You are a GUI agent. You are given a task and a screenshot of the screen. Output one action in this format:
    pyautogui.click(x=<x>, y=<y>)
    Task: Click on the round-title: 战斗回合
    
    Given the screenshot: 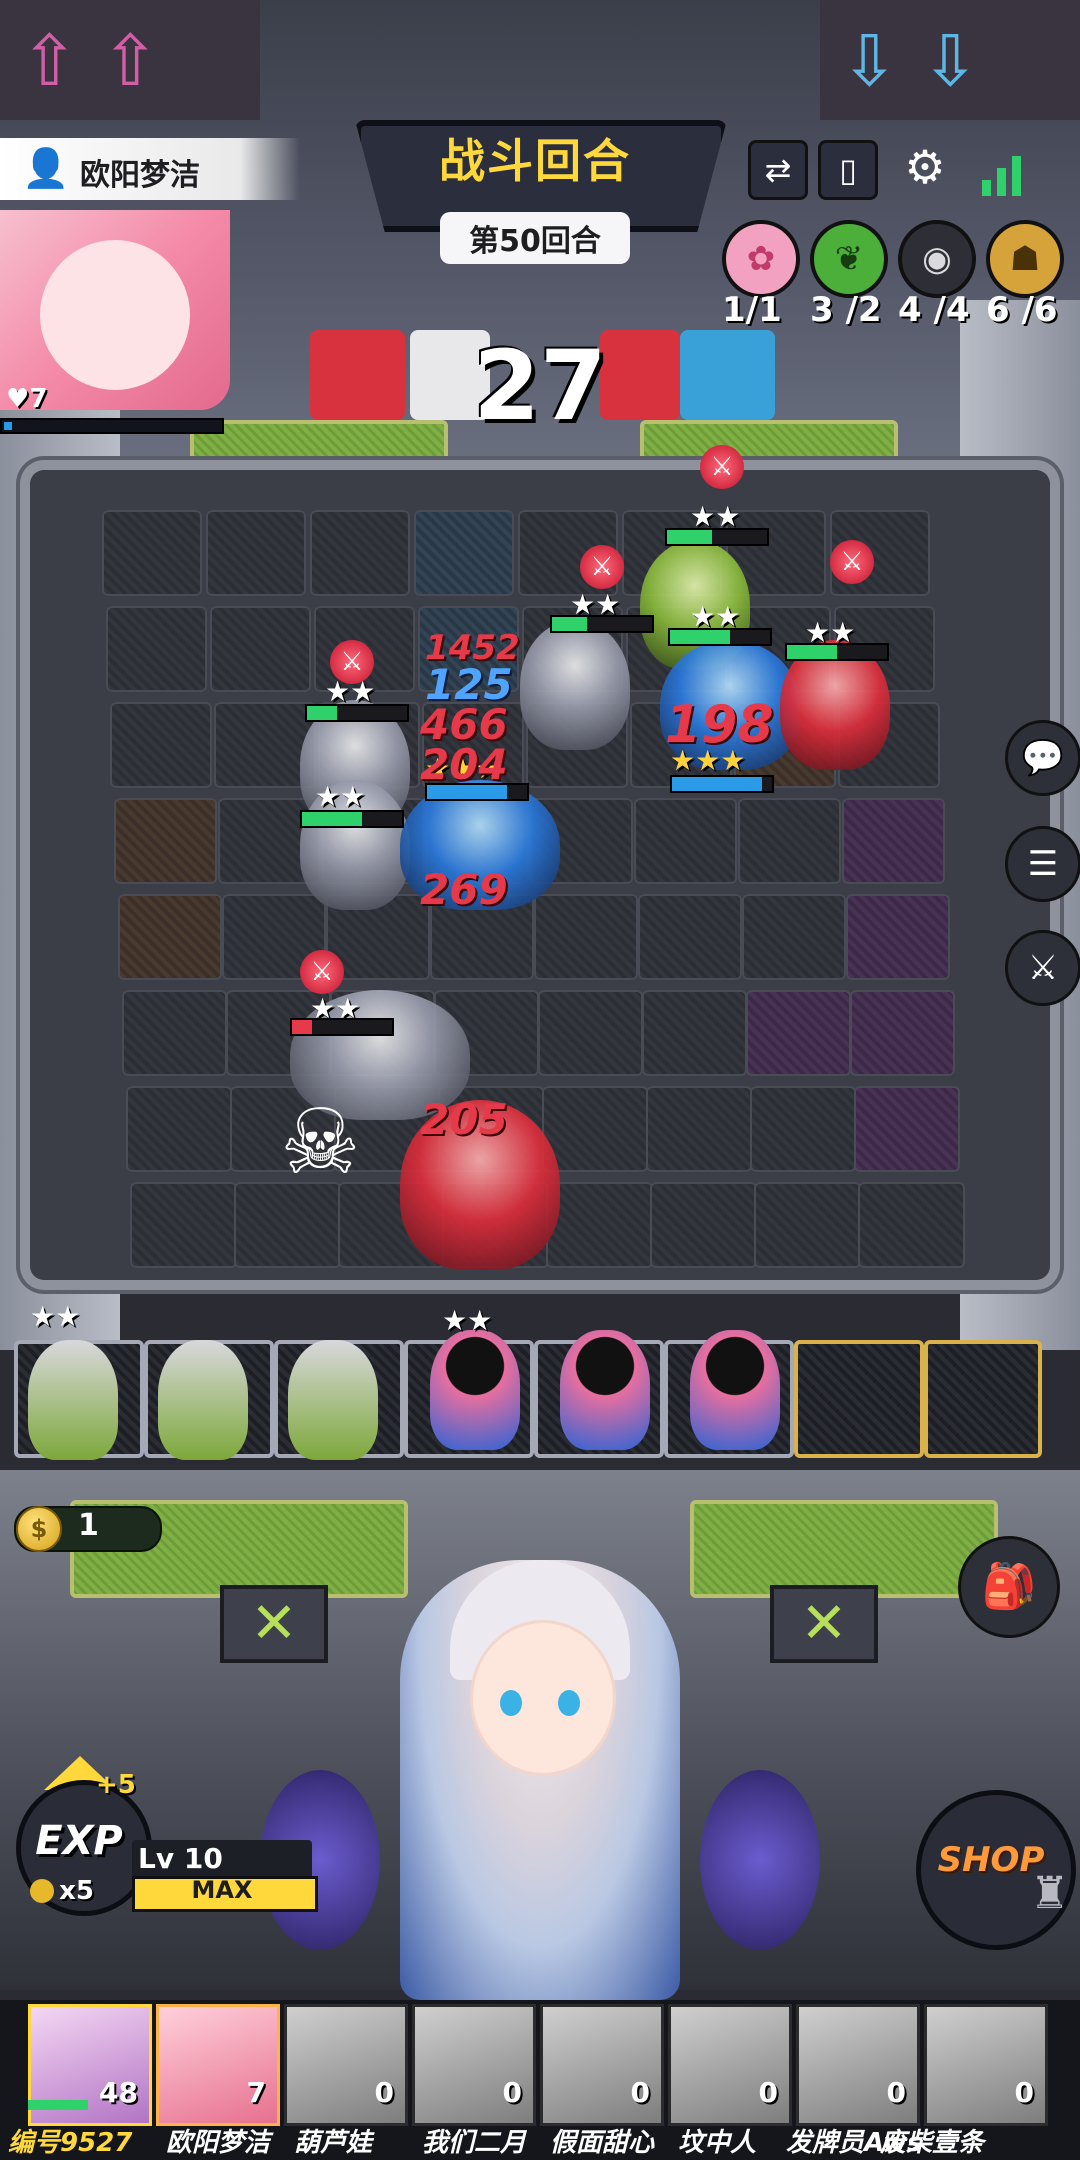 What is the action you would take?
    pyautogui.click(x=535, y=161)
    